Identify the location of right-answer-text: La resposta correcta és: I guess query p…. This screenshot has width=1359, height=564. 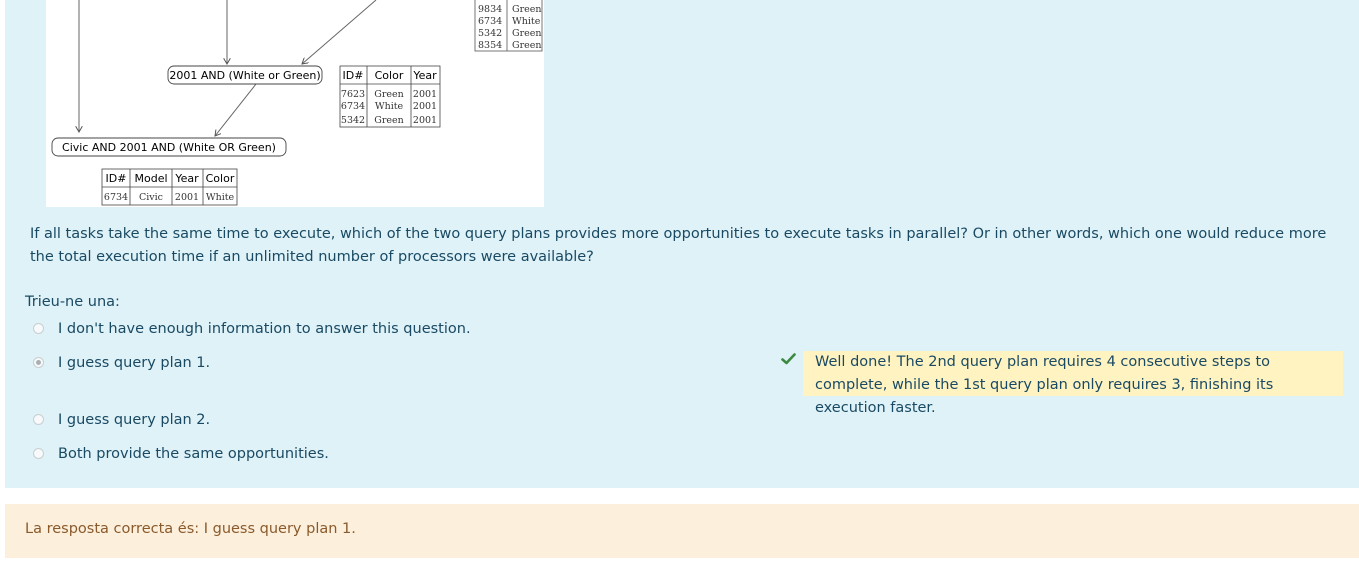
(190, 529).